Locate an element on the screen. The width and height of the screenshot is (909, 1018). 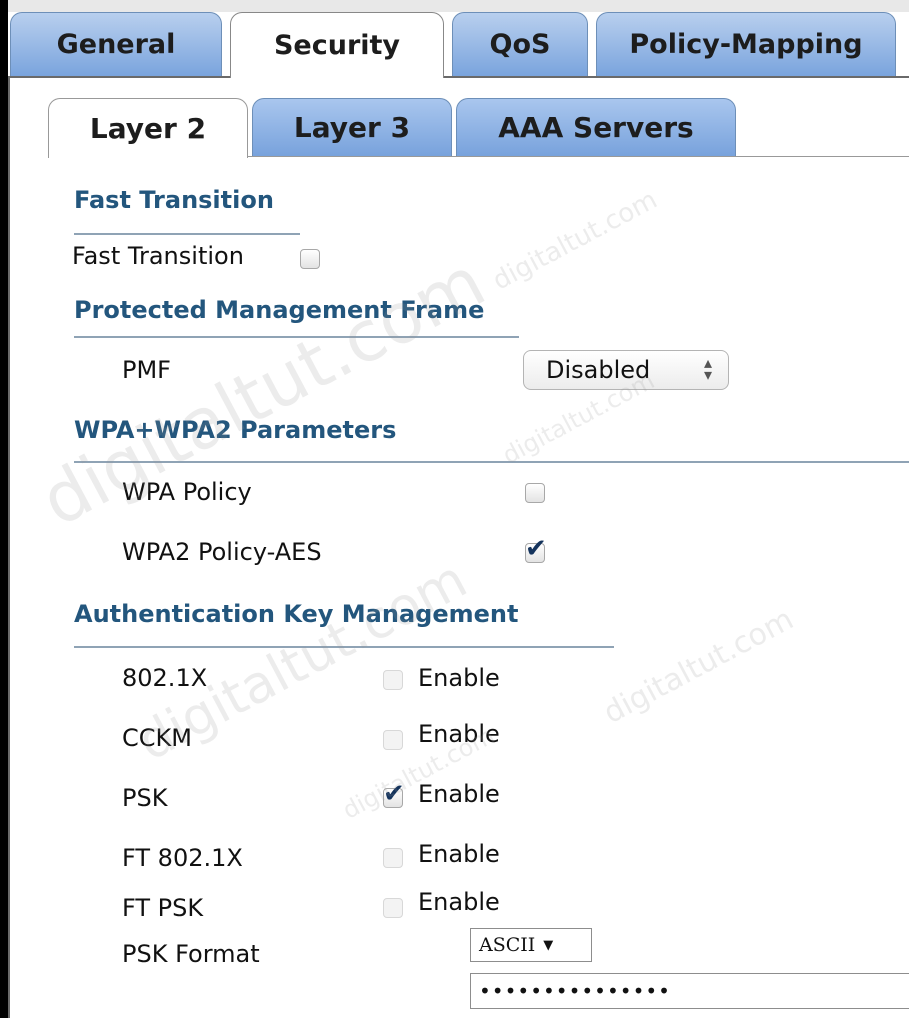
psk-format-select: ASCII ▼ is located at coordinates (531, 945).